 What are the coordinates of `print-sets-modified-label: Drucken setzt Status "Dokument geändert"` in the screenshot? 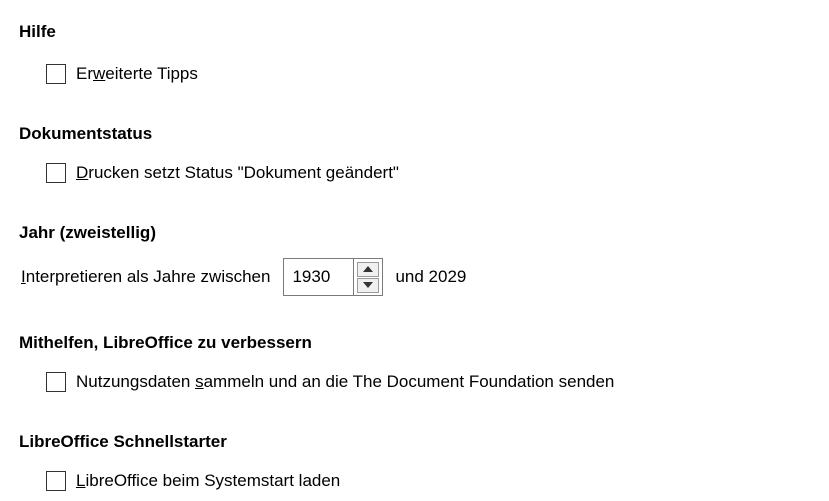 It's located at (237, 173).